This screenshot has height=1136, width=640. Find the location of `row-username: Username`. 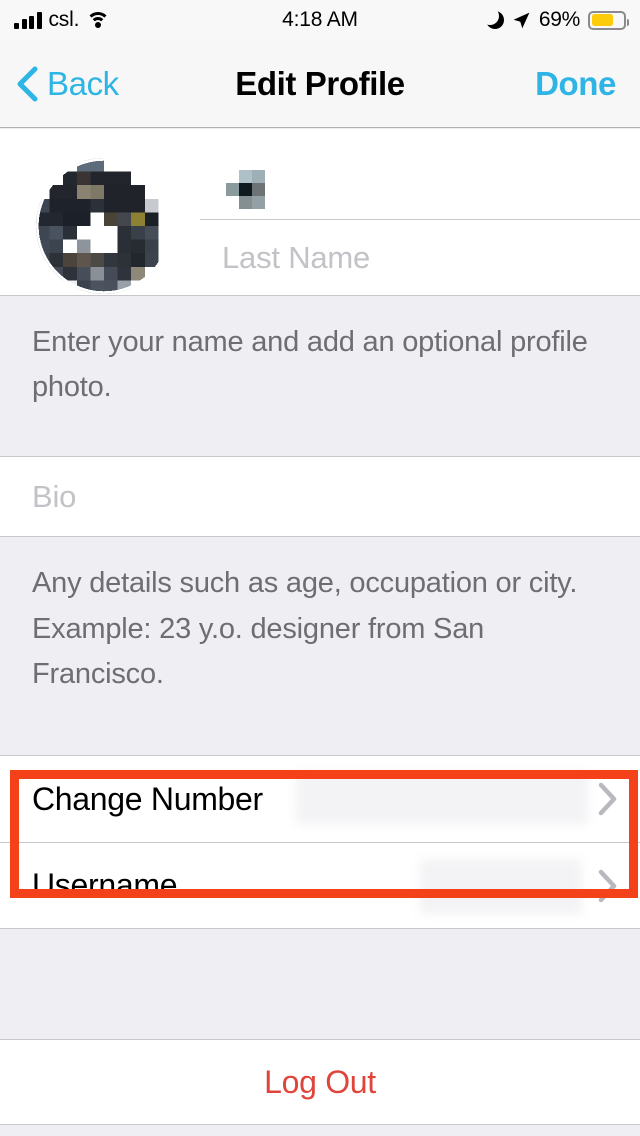

row-username: Username is located at coordinates (320, 885).